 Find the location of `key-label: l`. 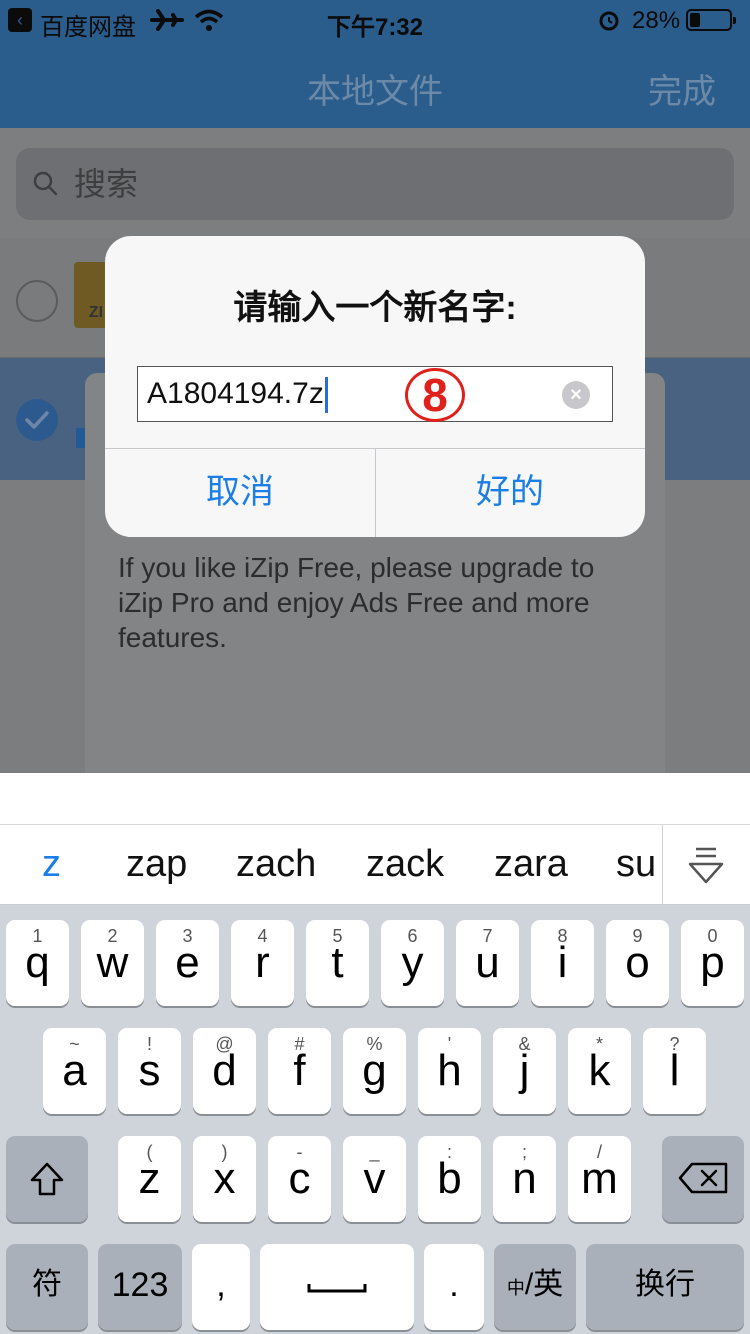

key-label: l is located at coordinates (674, 1070).